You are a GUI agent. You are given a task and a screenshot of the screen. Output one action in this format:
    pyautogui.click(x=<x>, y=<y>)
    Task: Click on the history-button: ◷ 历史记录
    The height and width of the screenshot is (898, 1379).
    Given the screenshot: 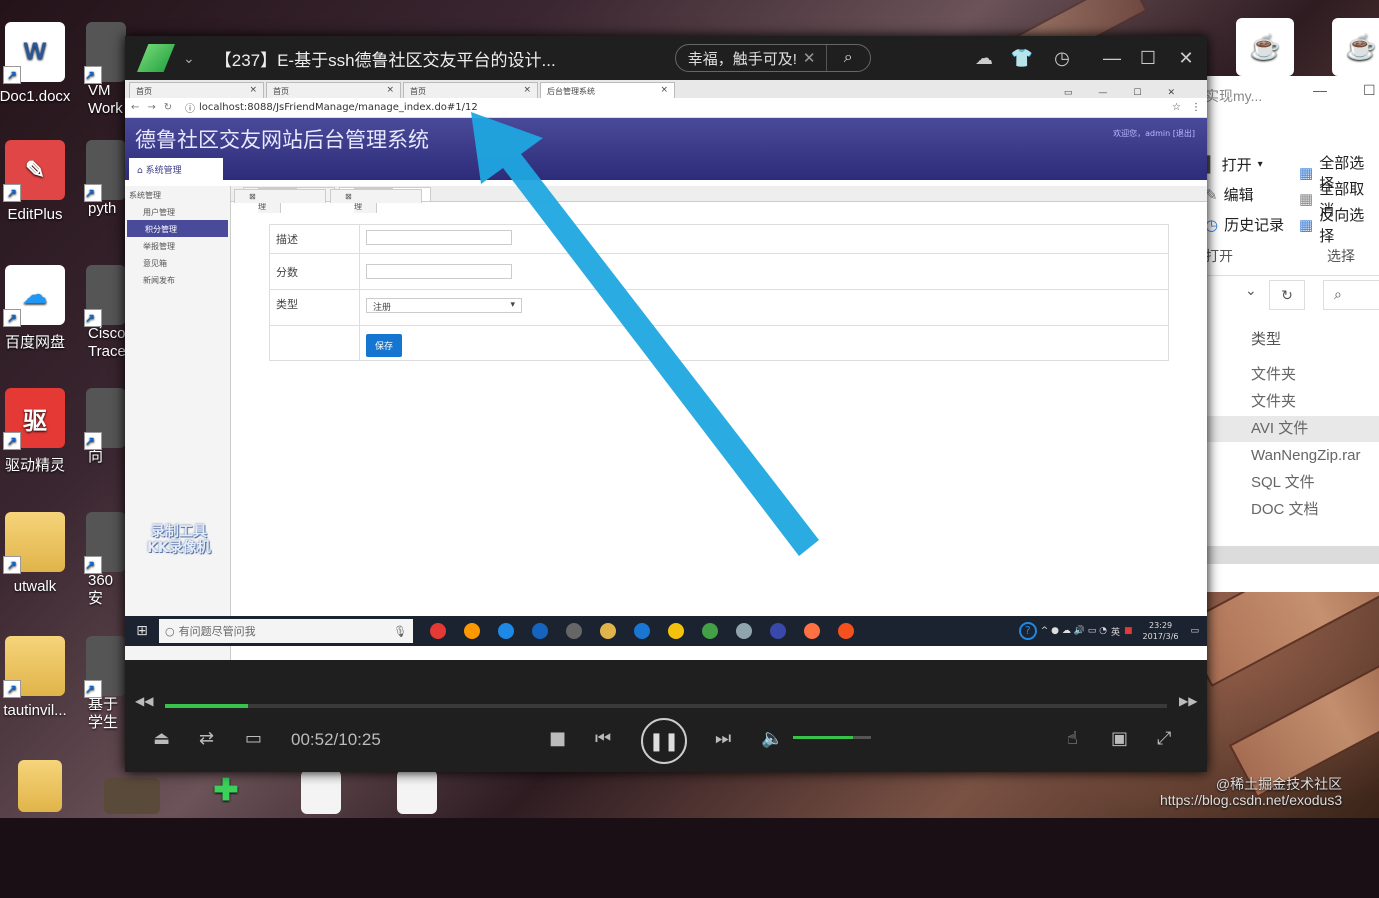 What is the action you would take?
    pyautogui.click(x=1244, y=224)
    